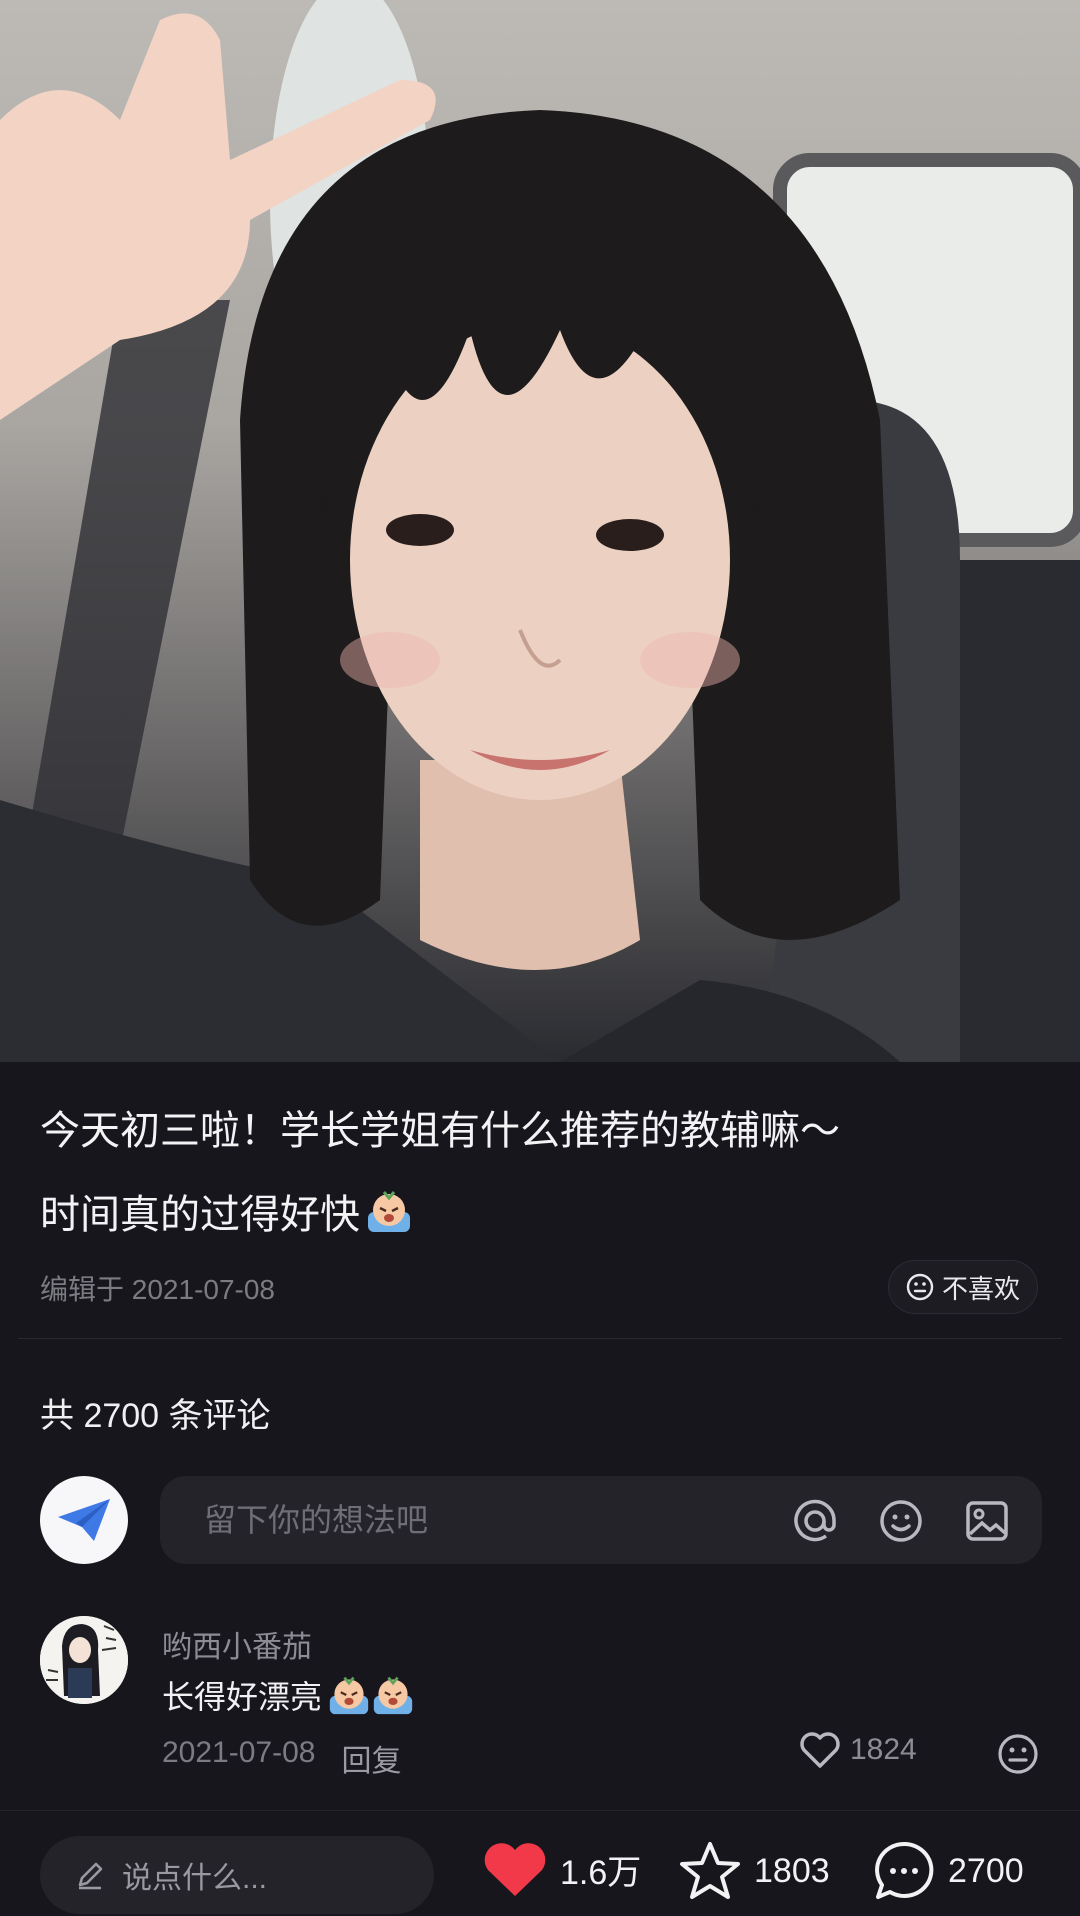 The width and height of the screenshot is (1080, 1916). Describe the element at coordinates (815, 1521) in the screenshot. I see `at-icon` at that location.